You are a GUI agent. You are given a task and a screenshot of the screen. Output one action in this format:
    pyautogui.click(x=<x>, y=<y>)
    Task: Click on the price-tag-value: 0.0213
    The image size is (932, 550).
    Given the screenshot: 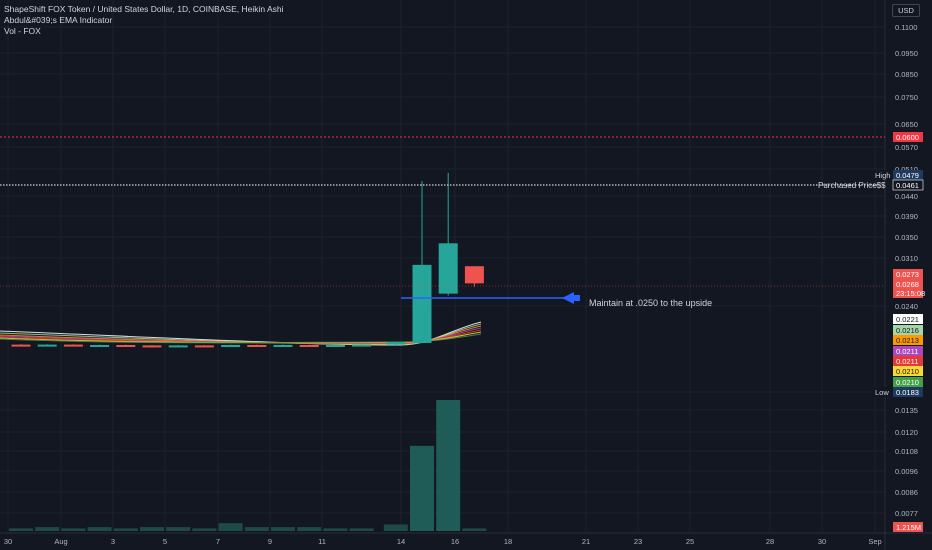 What is the action you would take?
    pyautogui.click(x=907, y=340)
    